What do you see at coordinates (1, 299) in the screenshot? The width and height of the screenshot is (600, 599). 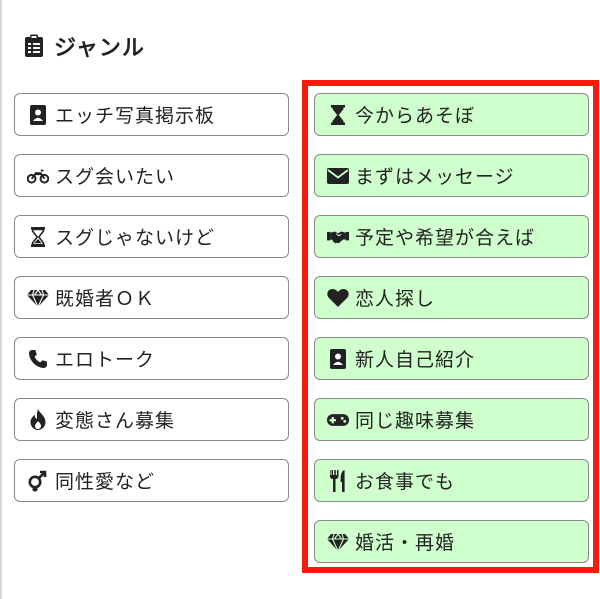 I see `page-left-edge` at bounding box center [1, 299].